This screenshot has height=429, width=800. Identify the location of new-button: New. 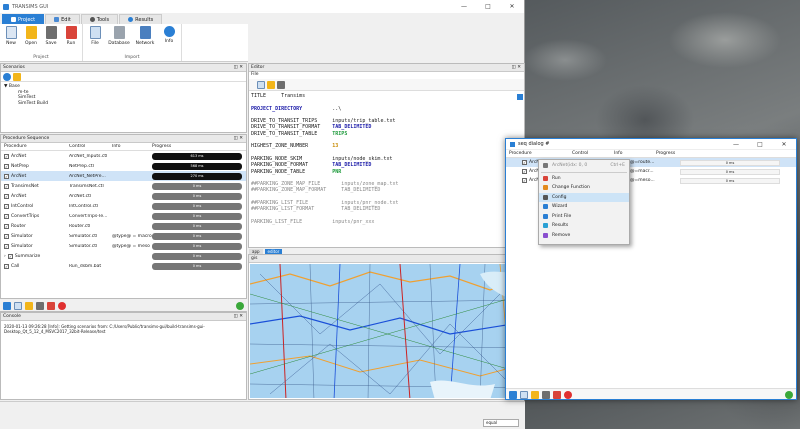
(11, 39).